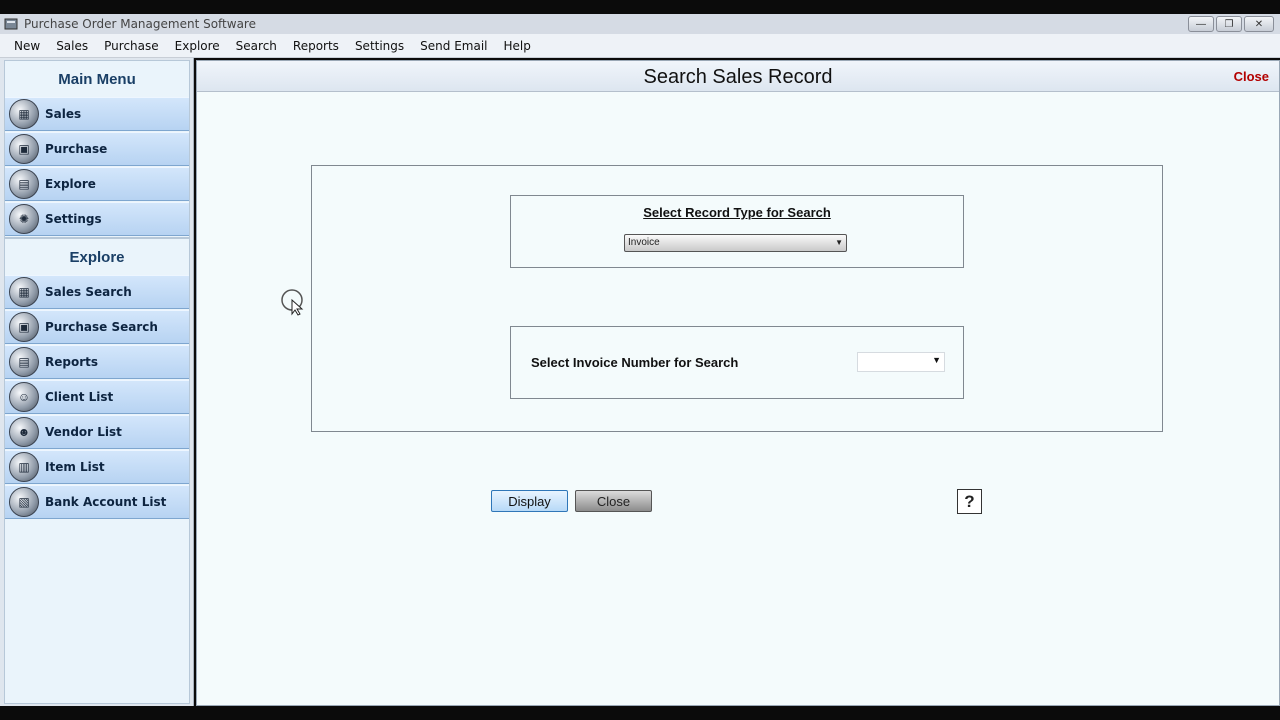 This screenshot has width=1280, height=720. Describe the element at coordinates (24, 184) in the screenshot. I see `explore-folder-icon: ▤` at that location.